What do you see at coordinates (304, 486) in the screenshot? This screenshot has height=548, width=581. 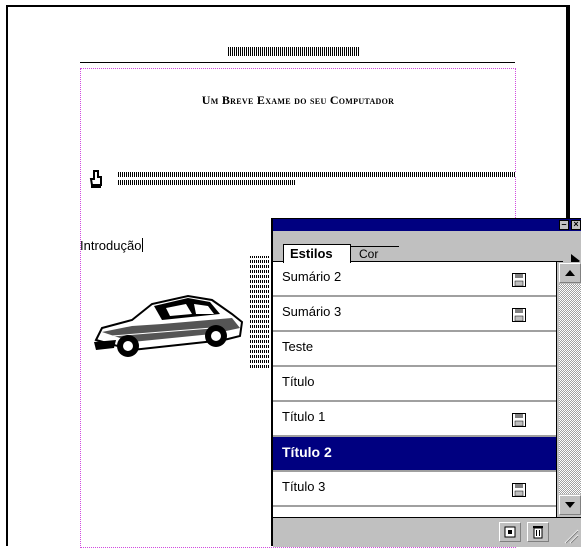 I see `style-name: Título 3` at bounding box center [304, 486].